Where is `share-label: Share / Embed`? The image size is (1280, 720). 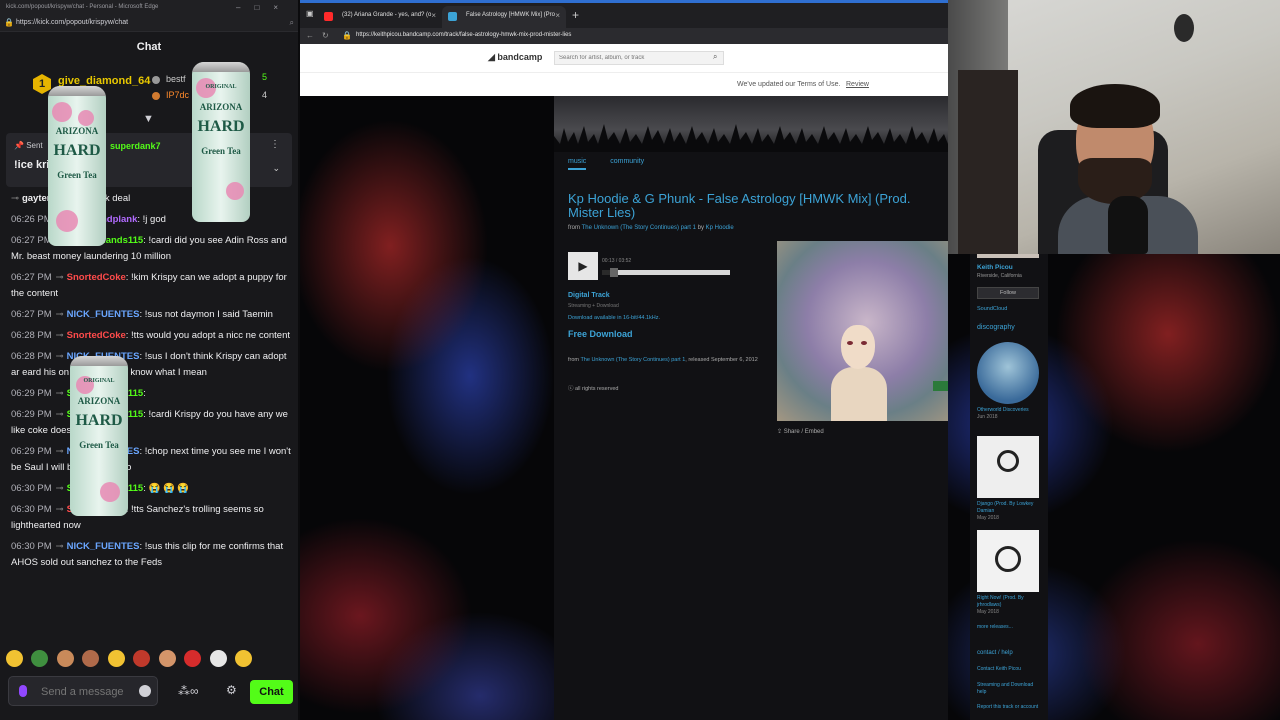
share-label: Share / Embed is located at coordinates (803, 432).